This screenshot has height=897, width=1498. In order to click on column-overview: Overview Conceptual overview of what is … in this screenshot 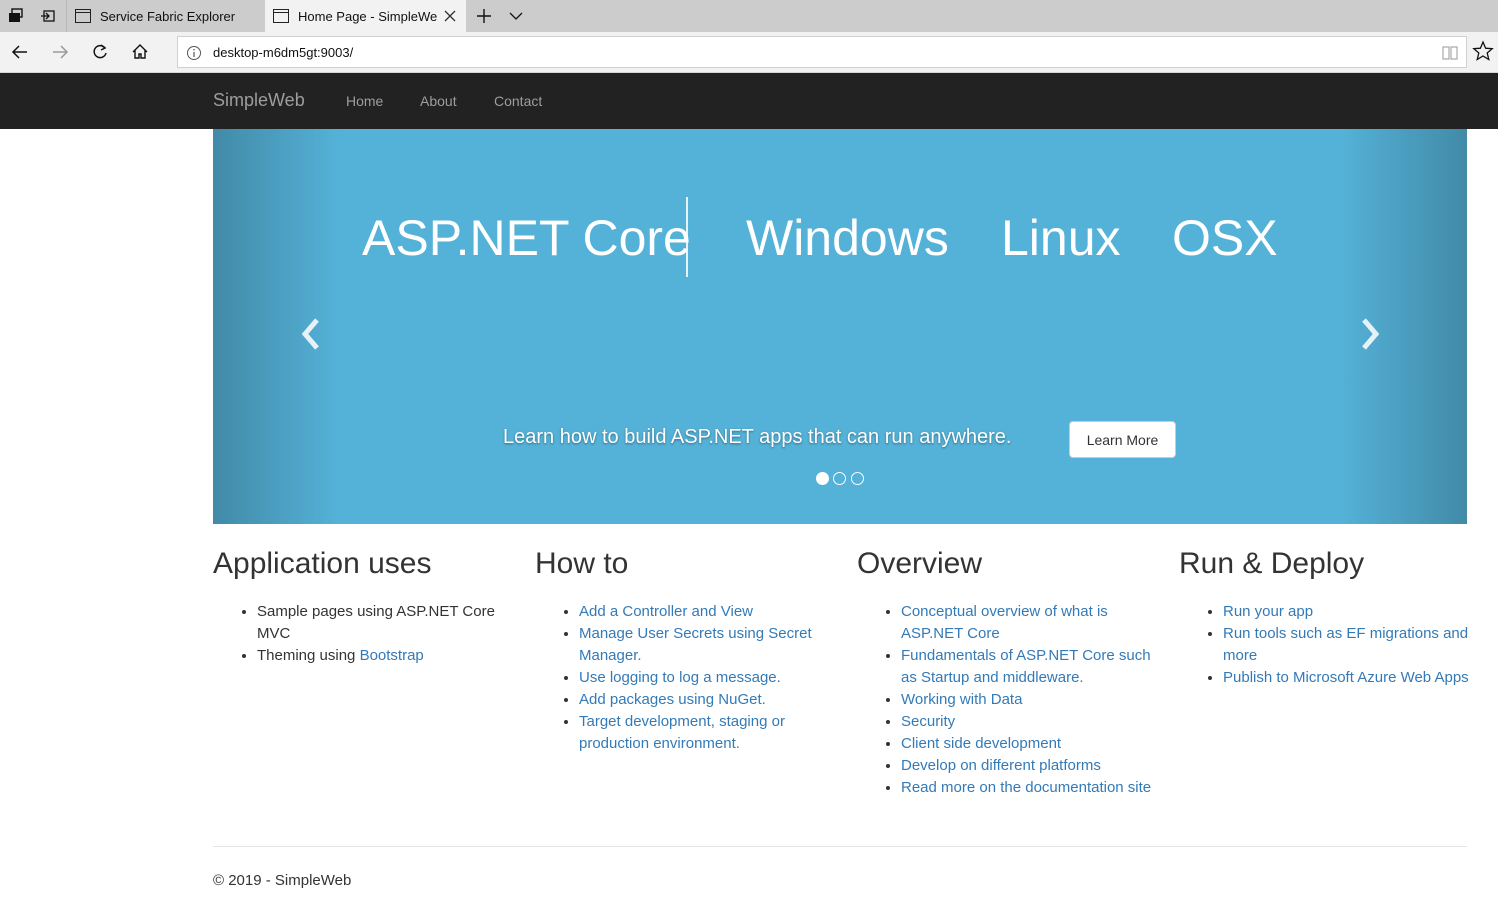, I will do `click(1007, 672)`.